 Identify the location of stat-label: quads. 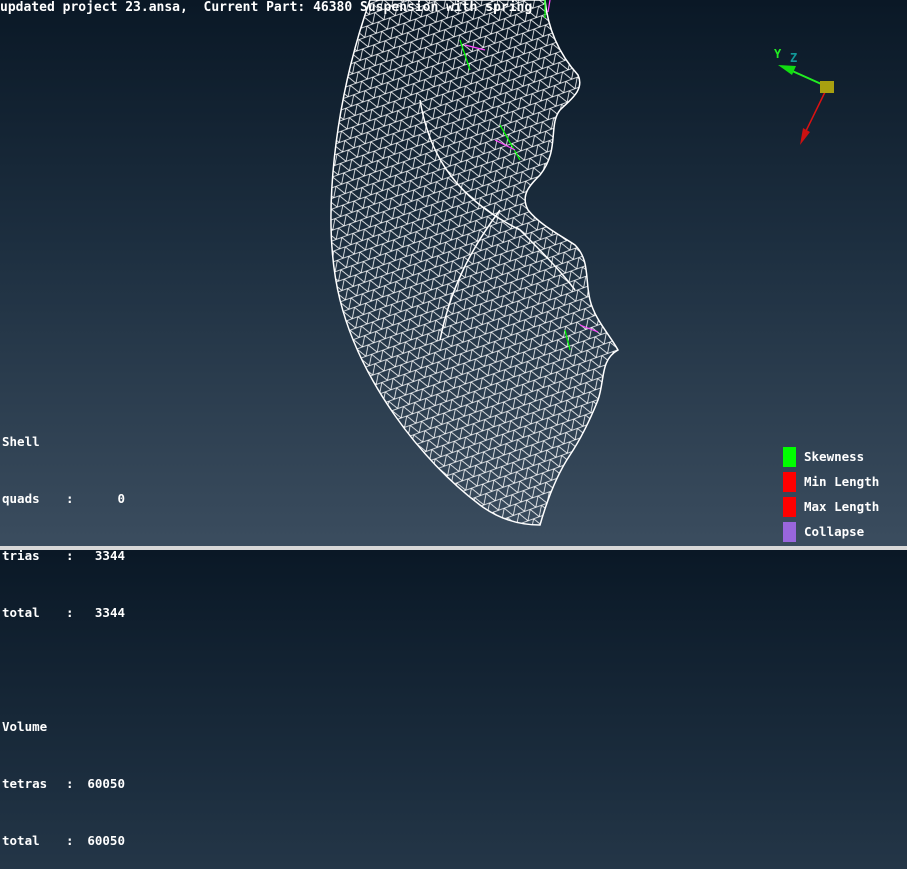
(21, 498).